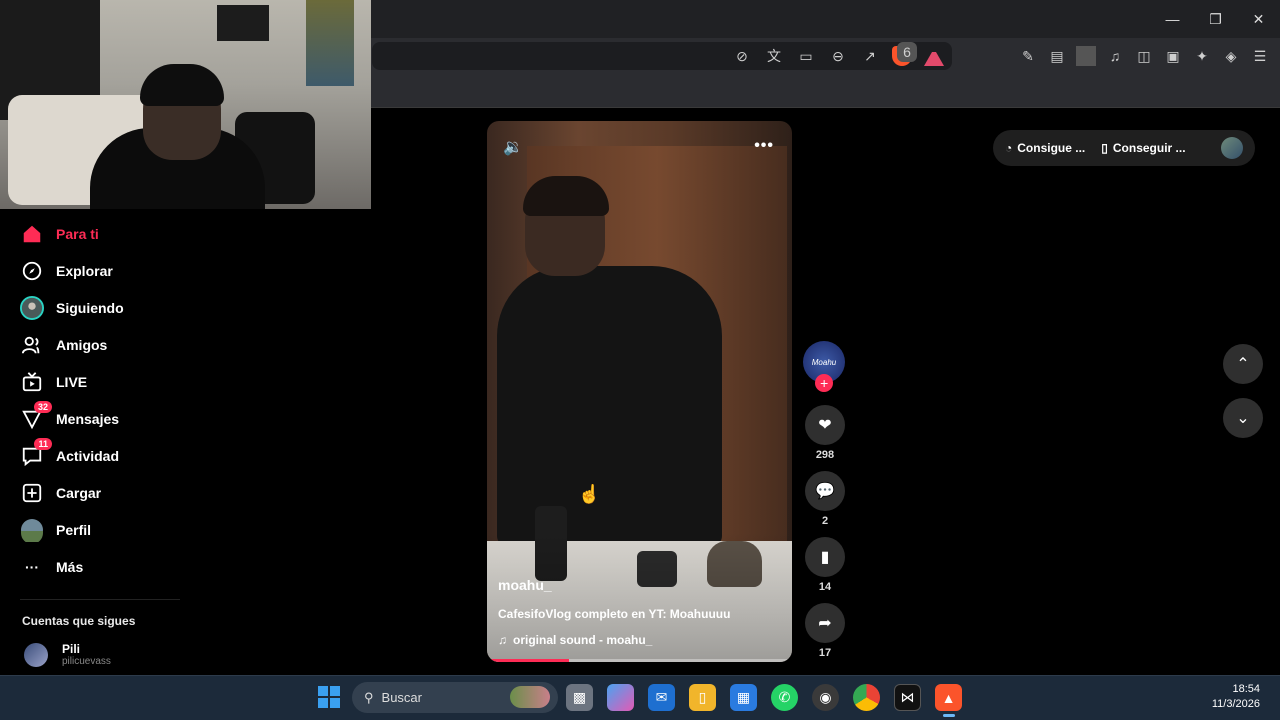 This screenshot has height=720, width=1280. Describe the element at coordinates (1202, 56) in the screenshot. I see `leo-ai-icon: ✦` at that location.